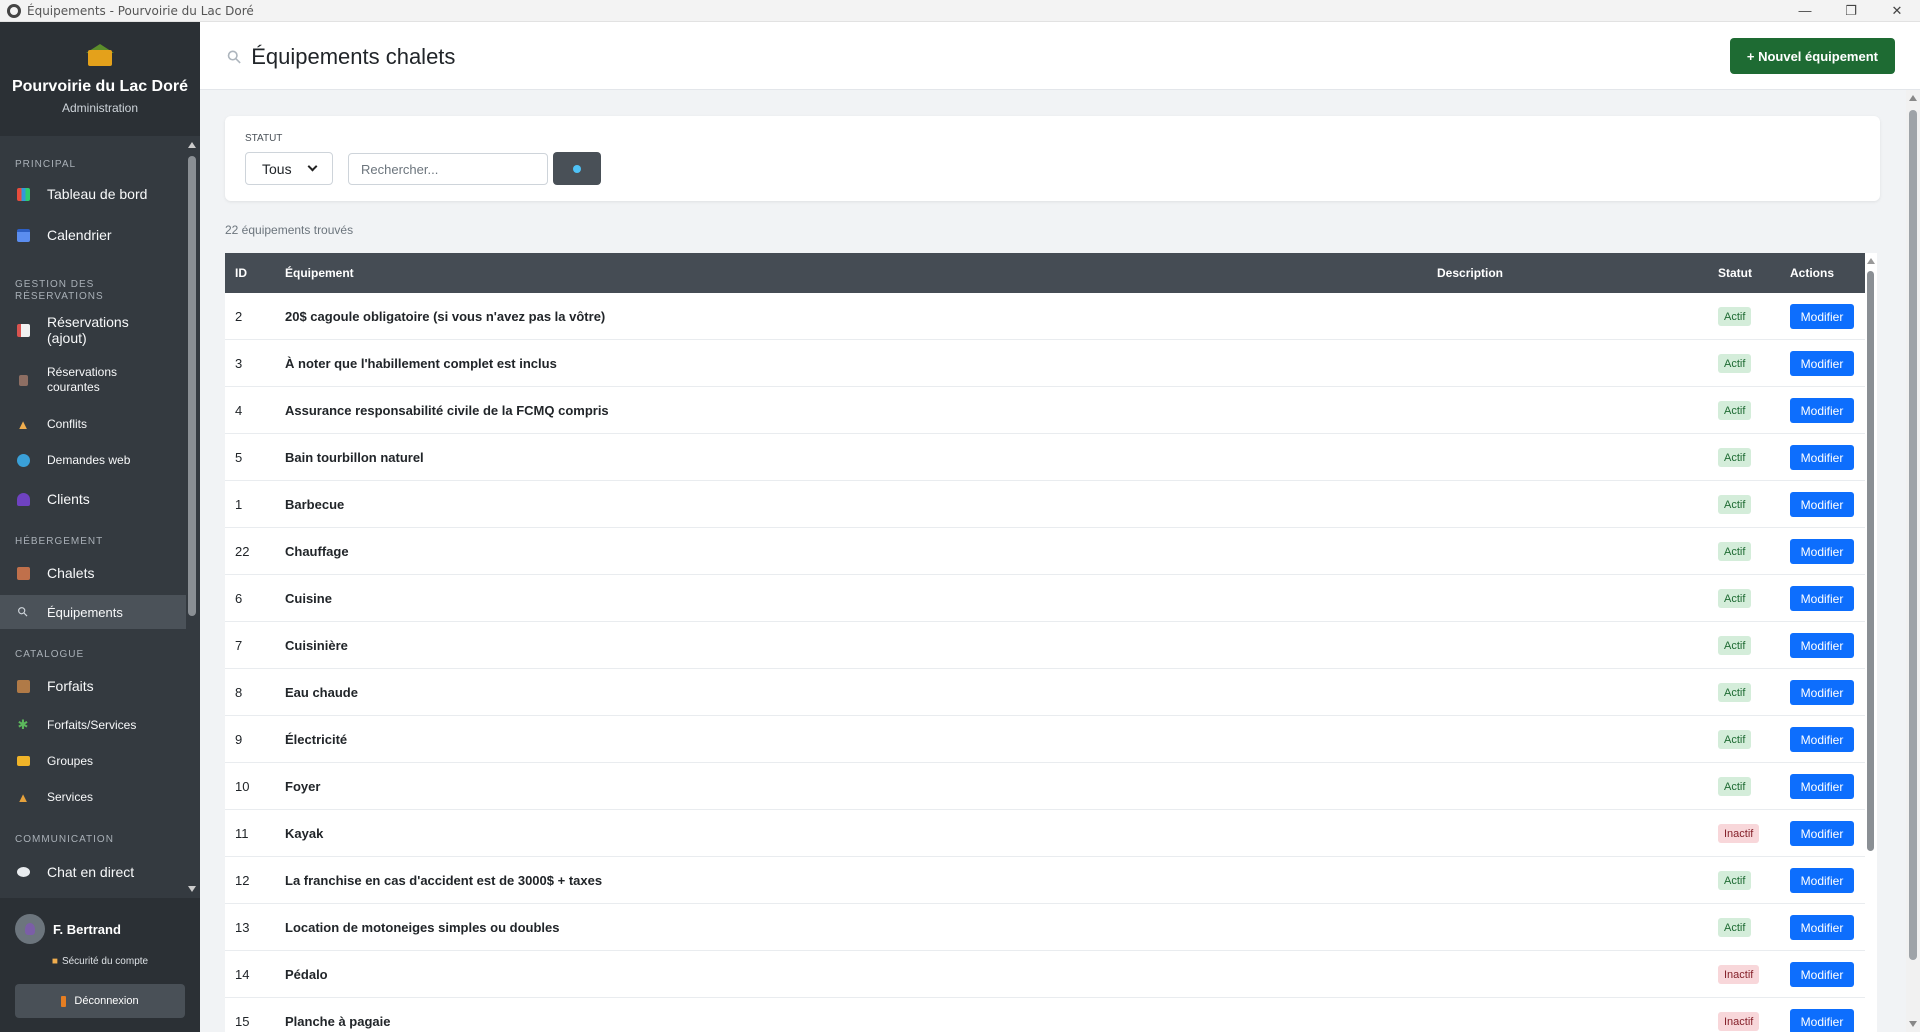 This screenshot has width=1920, height=1032. What do you see at coordinates (54, 961) in the screenshot?
I see `lock-icon: ■` at bounding box center [54, 961].